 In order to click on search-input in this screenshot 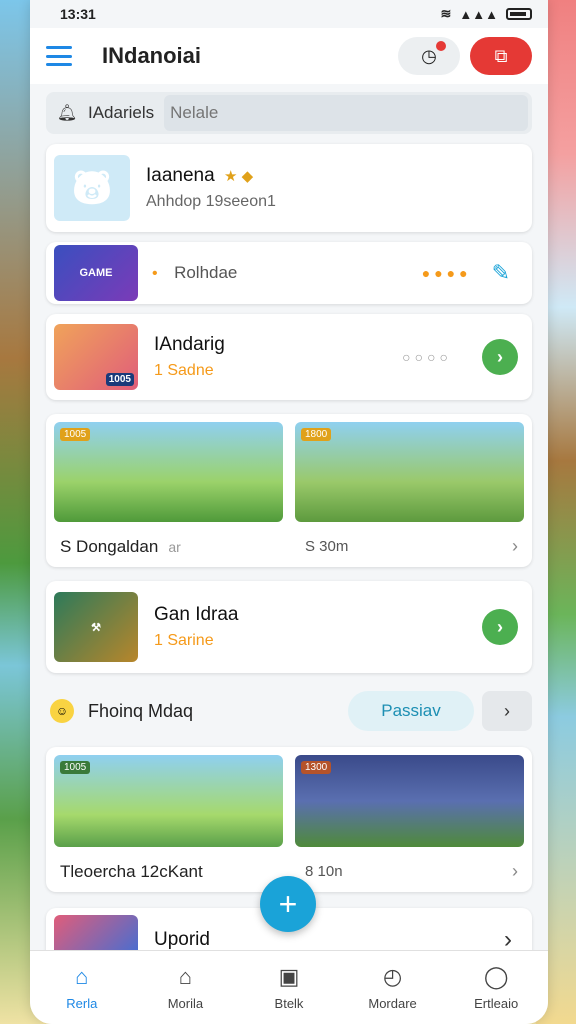, I will do `click(346, 113)`.